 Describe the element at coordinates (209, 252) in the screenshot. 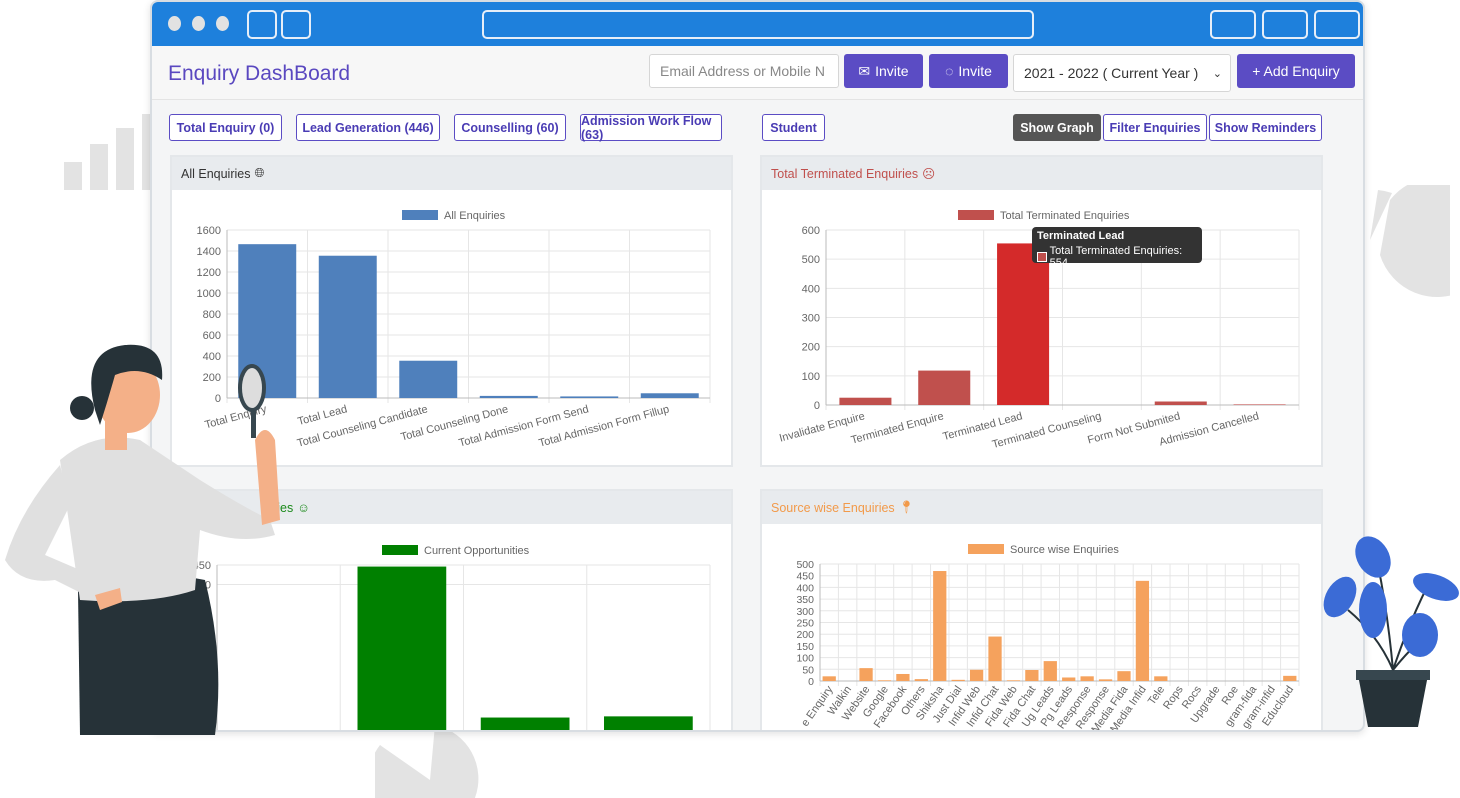

I see `y-tick-label: 1400` at that location.